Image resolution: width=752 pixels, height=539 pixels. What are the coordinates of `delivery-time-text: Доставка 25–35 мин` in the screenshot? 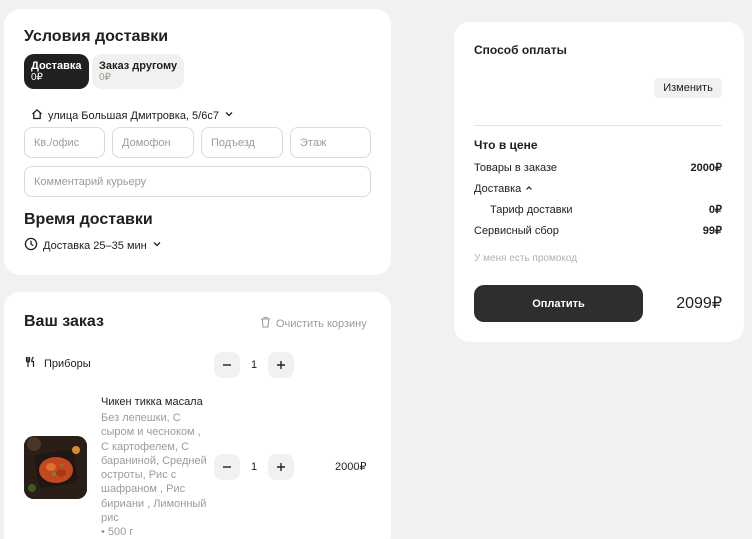 It's located at (95, 245).